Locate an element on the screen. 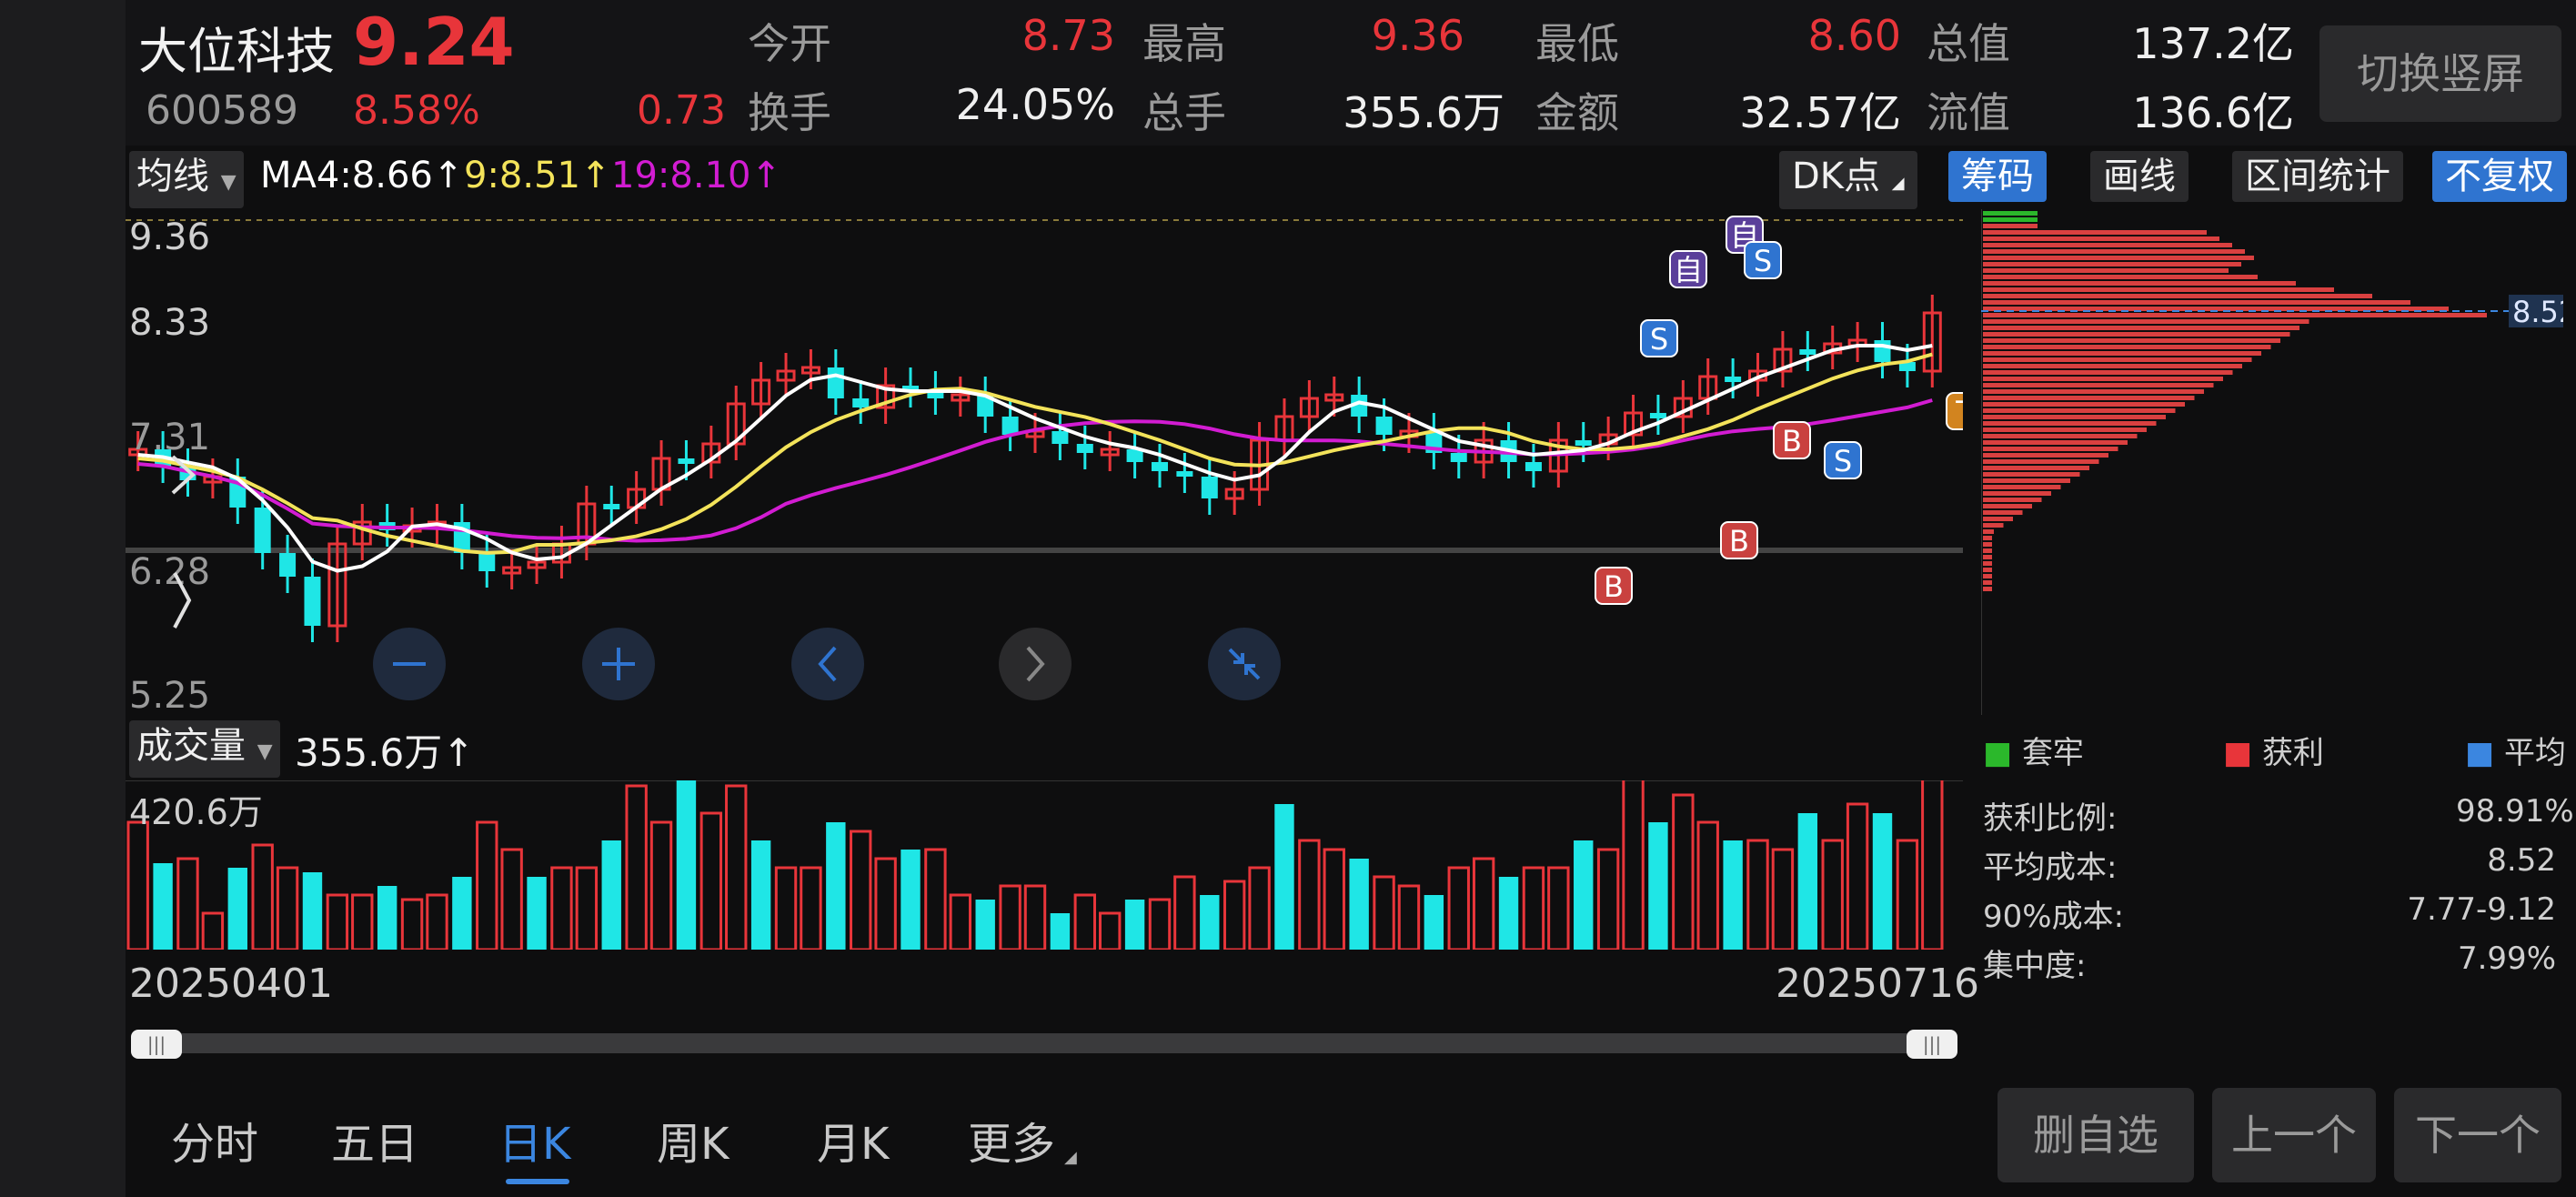 The width and height of the screenshot is (2576, 1197). tab-intraday: 分时 is located at coordinates (214, 1140).